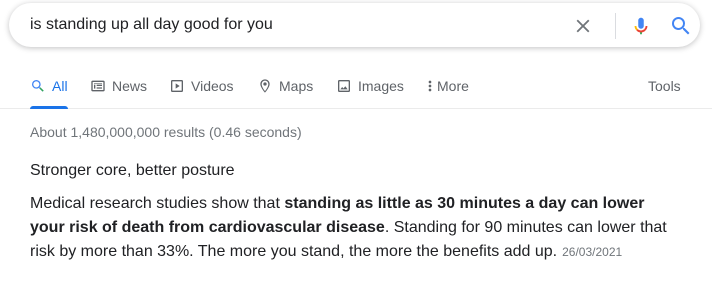 This screenshot has height=283, width=712. What do you see at coordinates (60, 86) in the screenshot?
I see `tab-label: All` at bounding box center [60, 86].